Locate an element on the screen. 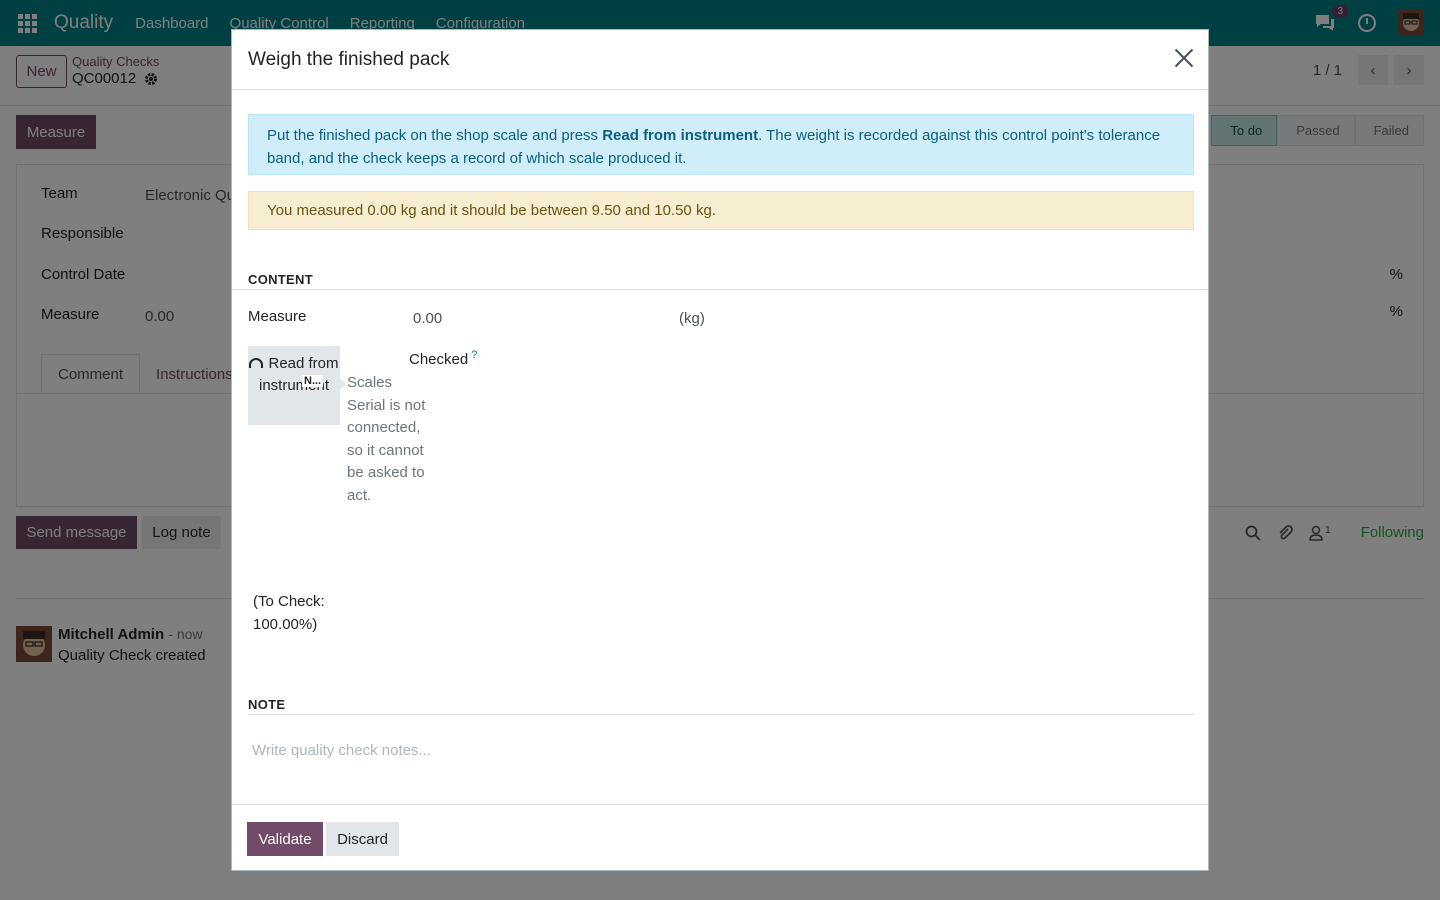  dialog-footer: Validate Discard is located at coordinates (720, 837).